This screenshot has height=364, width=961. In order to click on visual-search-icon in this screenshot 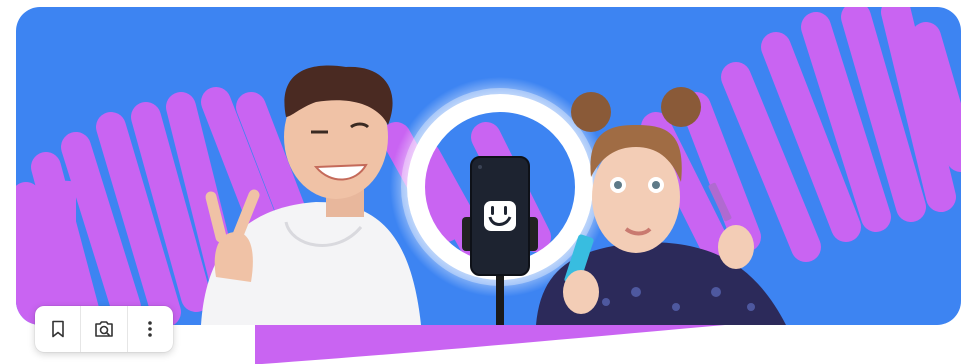, I will do `click(104, 329)`.